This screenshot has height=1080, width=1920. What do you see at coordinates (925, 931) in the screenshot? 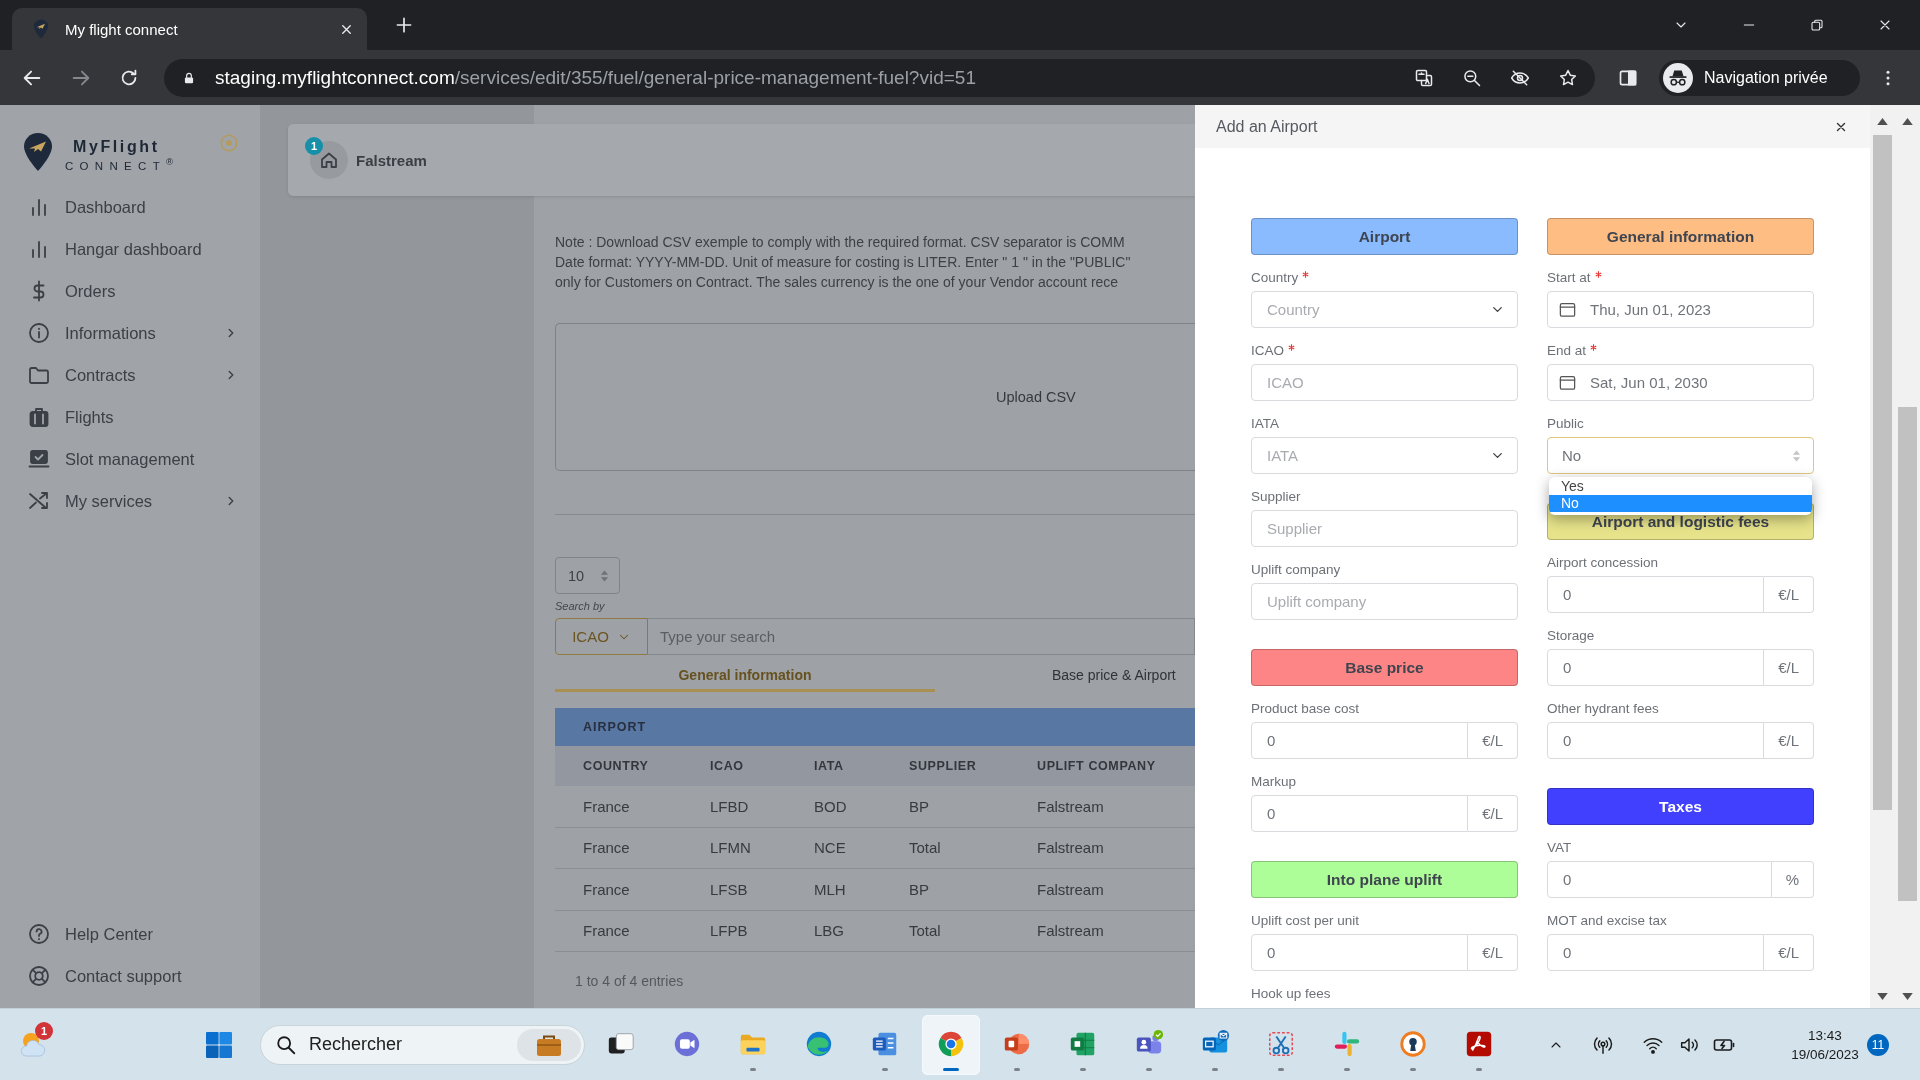
I see `table-cell-text: Total` at bounding box center [925, 931].